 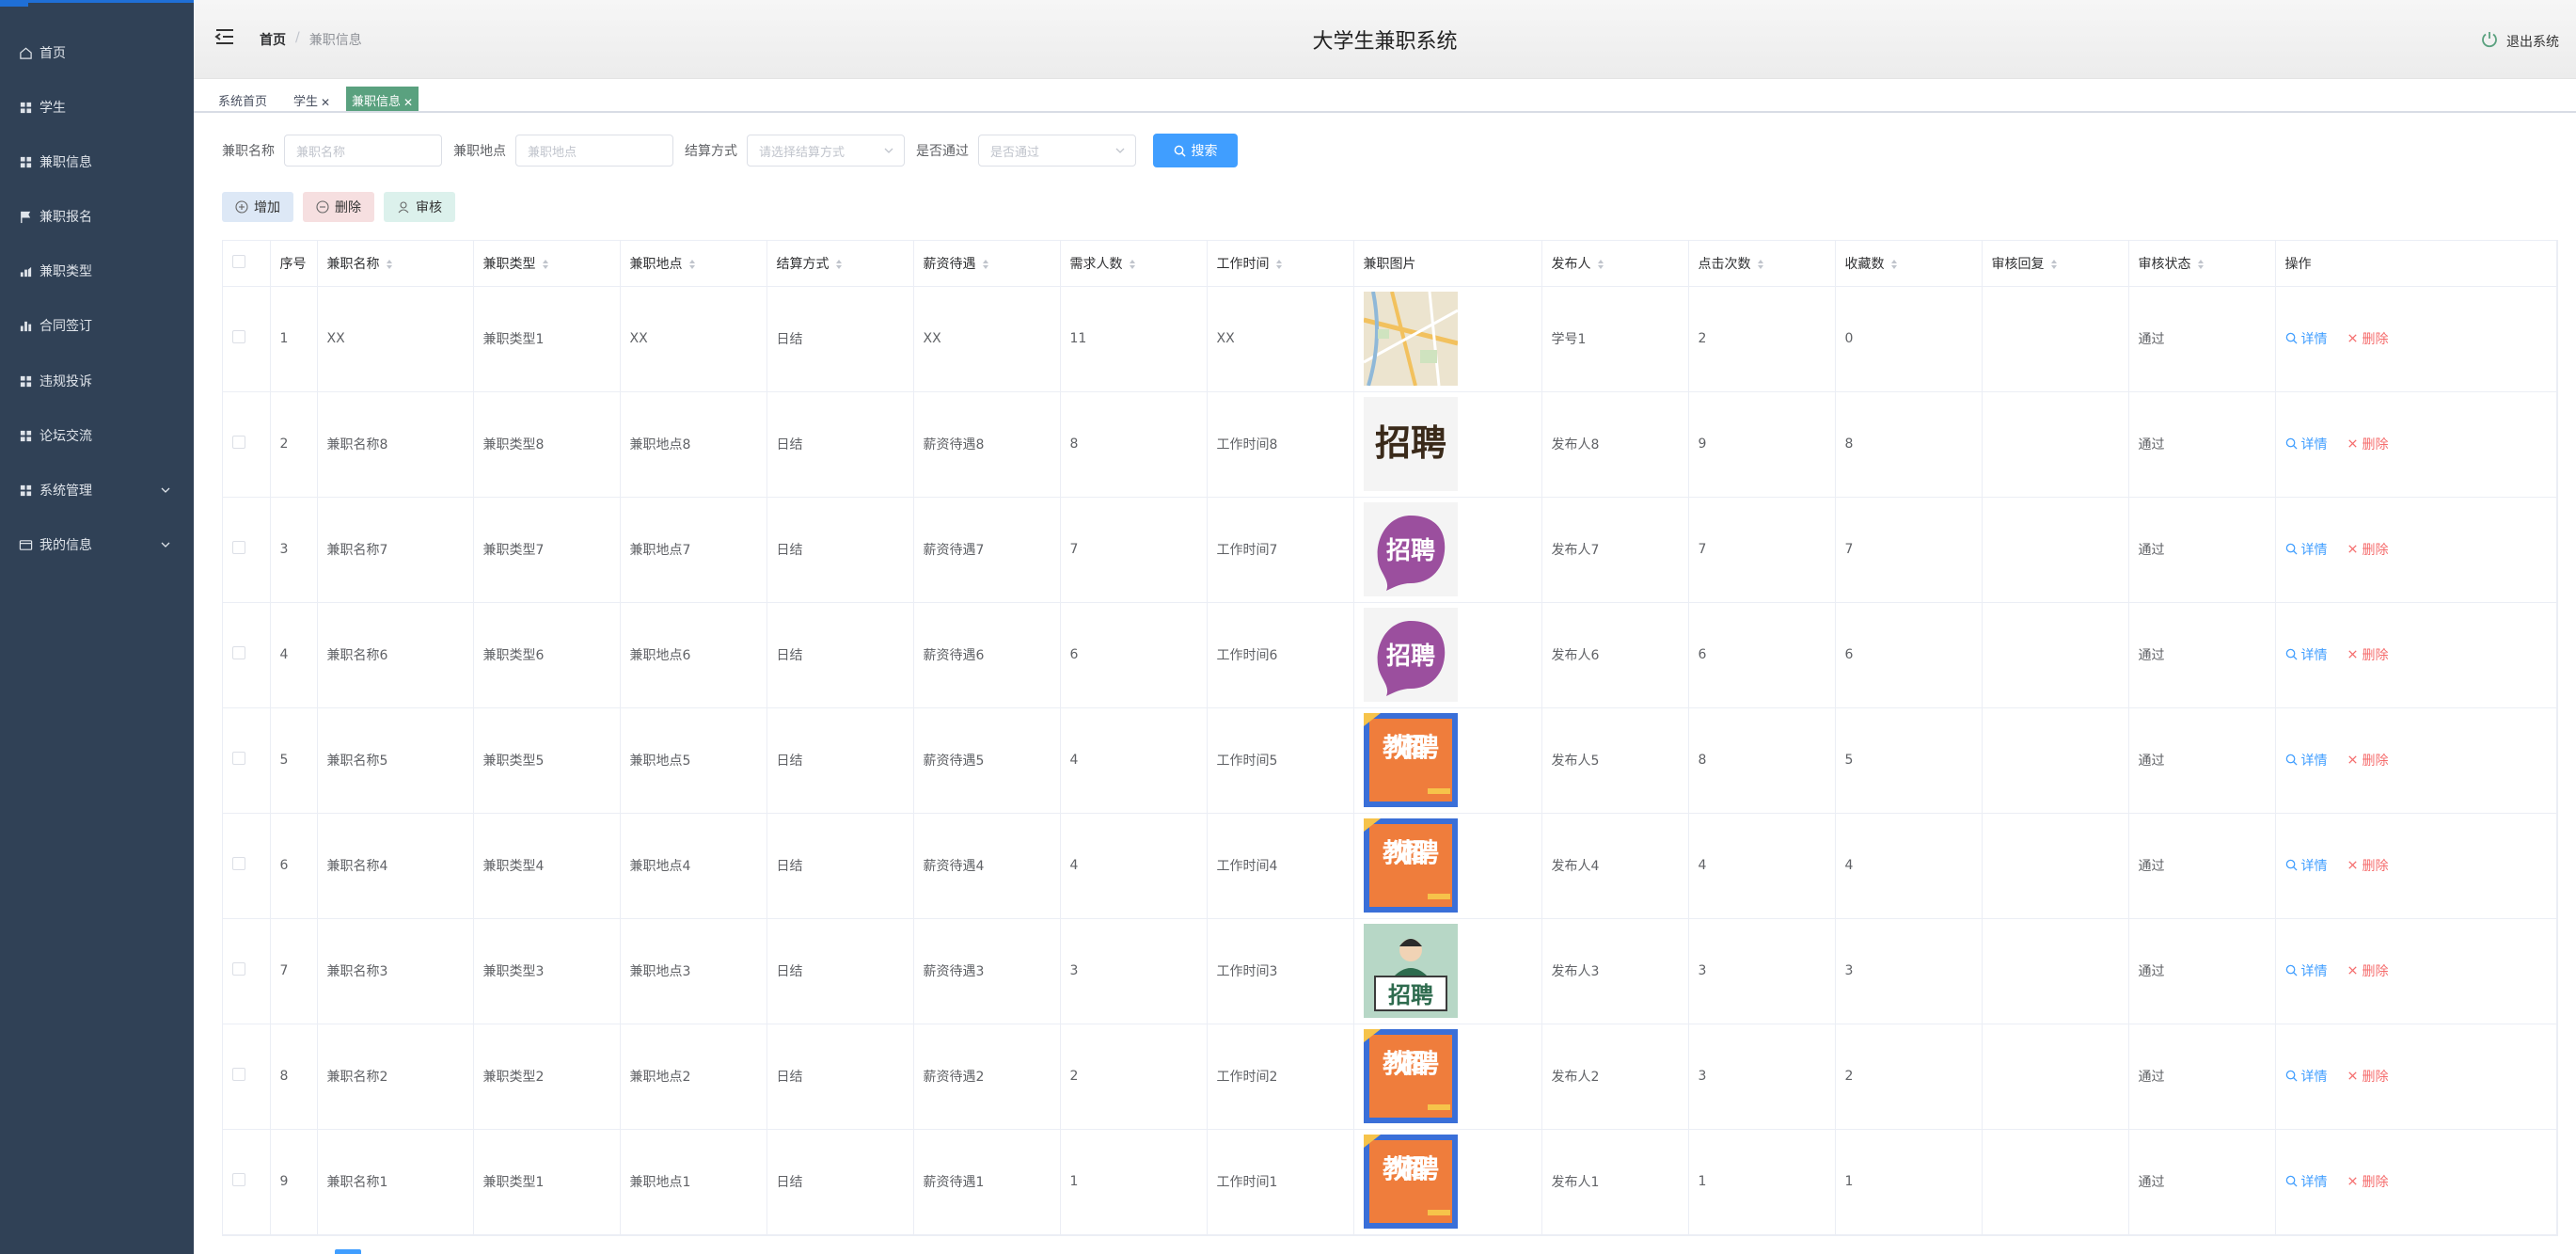 What do you see at coordinates (363, 151) in the screenshot?
I see `name-input: 兼职名称` at bounding box center [363, 151].